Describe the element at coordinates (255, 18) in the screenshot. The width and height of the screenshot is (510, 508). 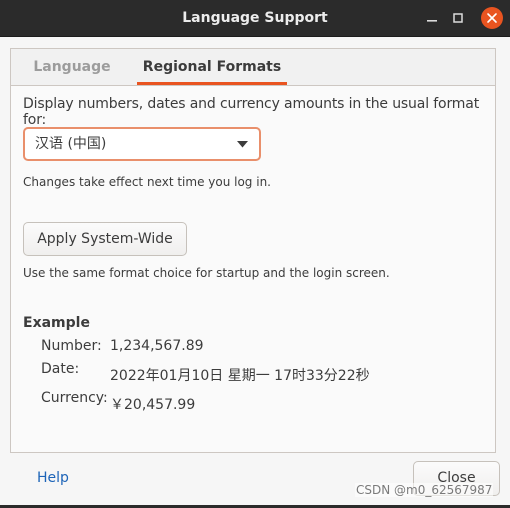
I see `title-bar: Language Support` at that location.